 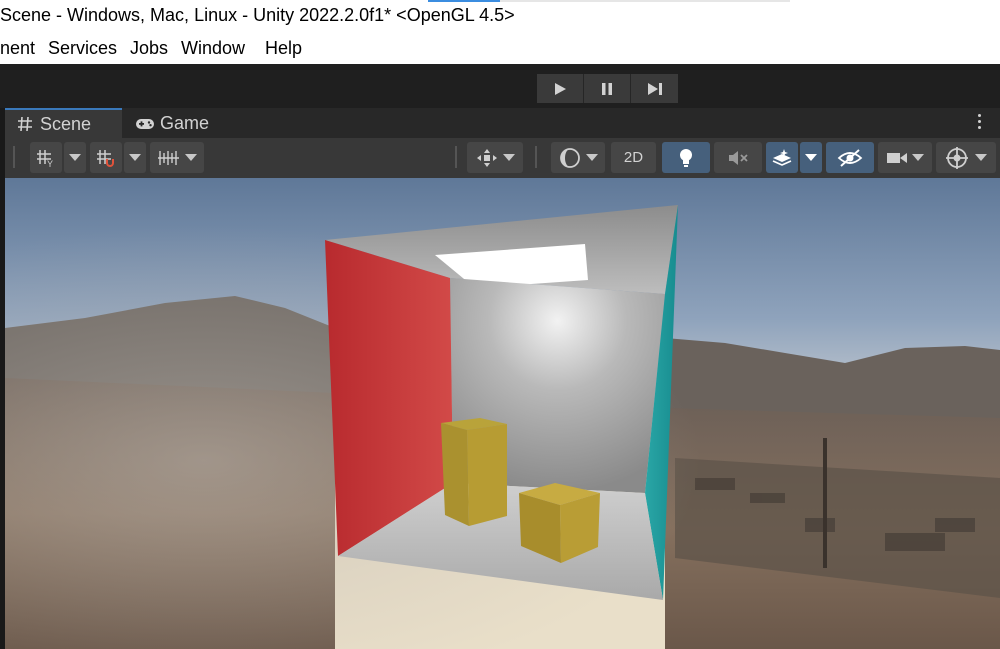 I want to click on camera-settings-button, so click(x=905, y=157).